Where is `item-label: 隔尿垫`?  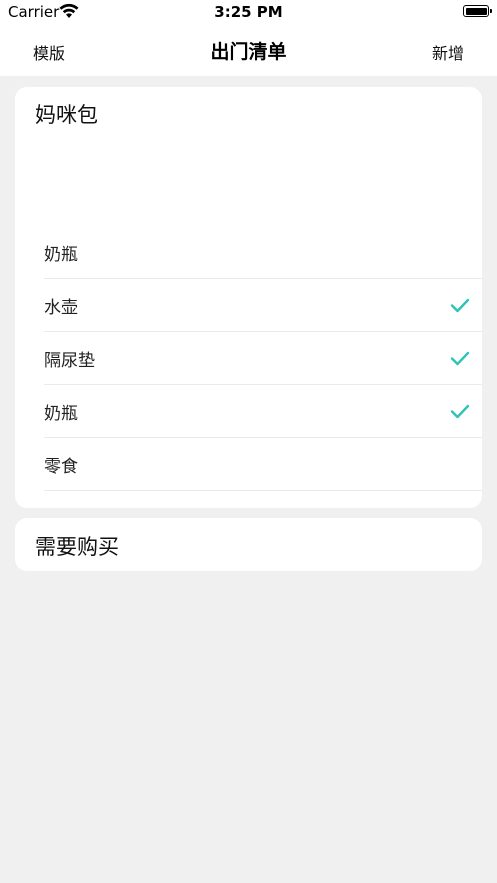 item-label: 隔尿垫 is located at coordinates (69, 361).